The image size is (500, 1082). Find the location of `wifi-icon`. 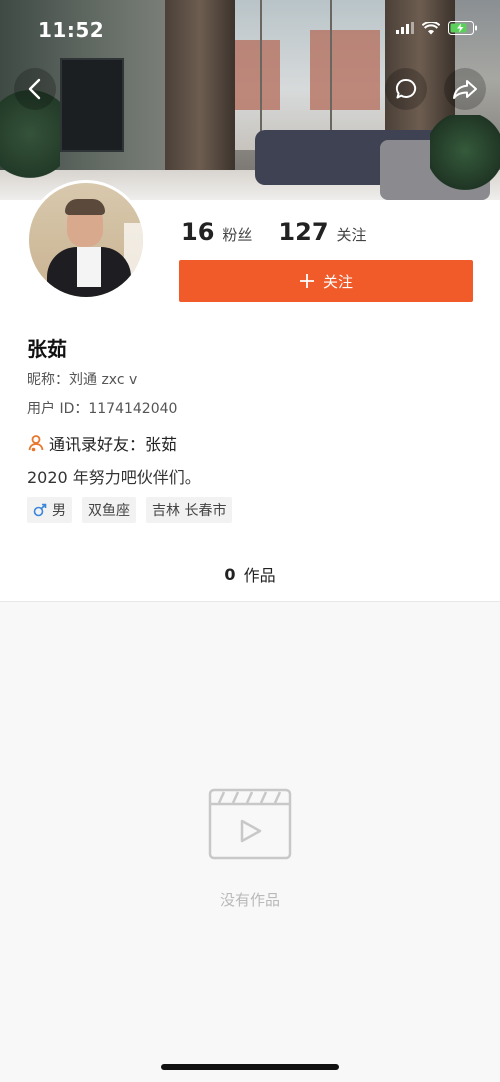

wifi-icon is located at coordinates (431, 27).